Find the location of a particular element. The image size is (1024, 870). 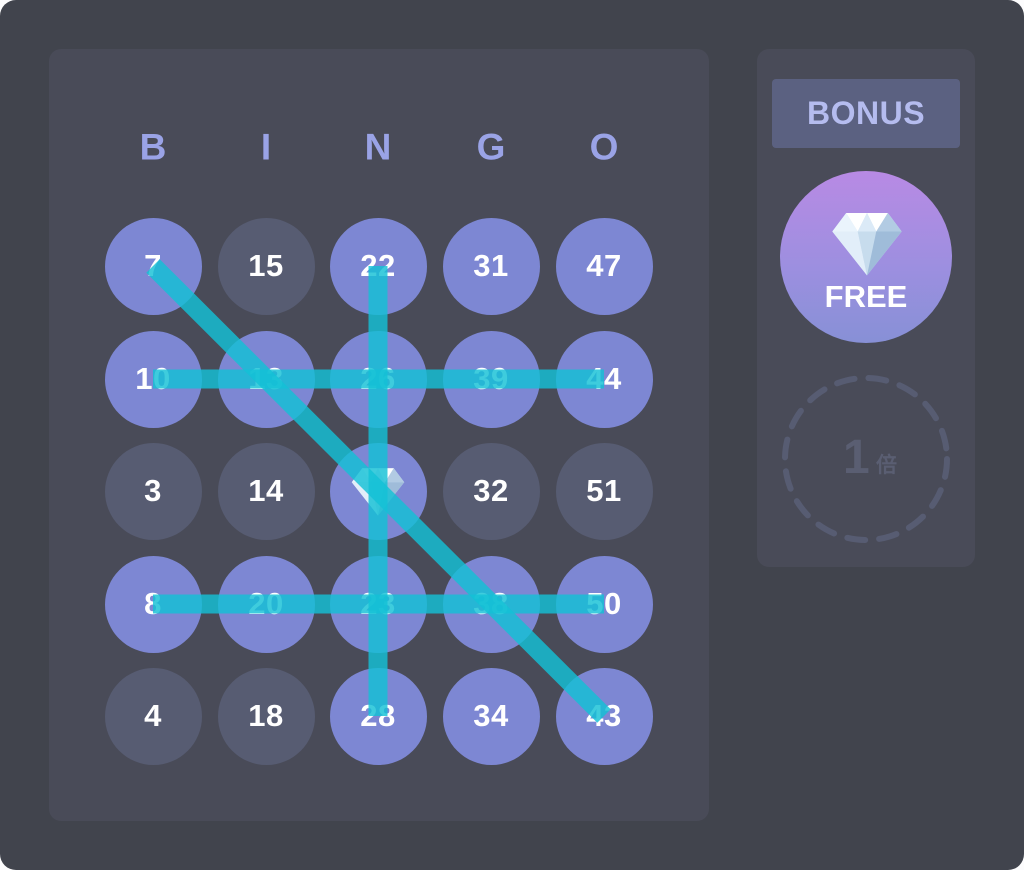

free-badge: FREE is located at coordinates (866, 257).